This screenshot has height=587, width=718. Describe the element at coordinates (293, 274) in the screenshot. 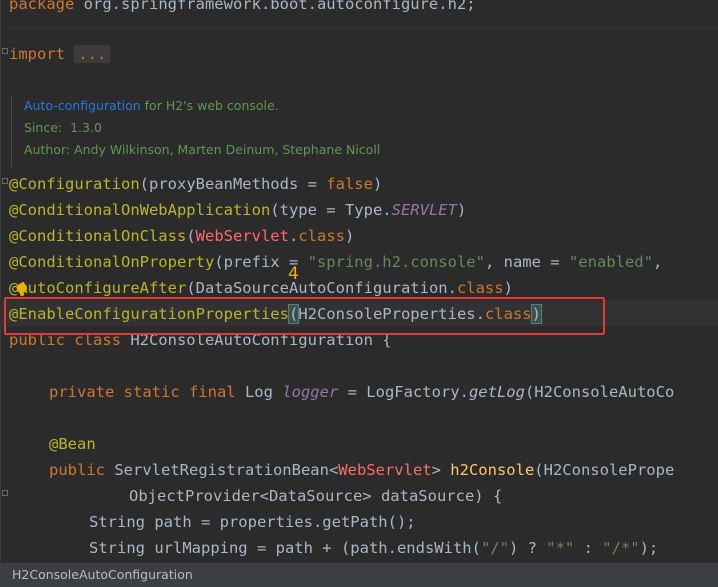

I see `annotation-number: 4` at that location.